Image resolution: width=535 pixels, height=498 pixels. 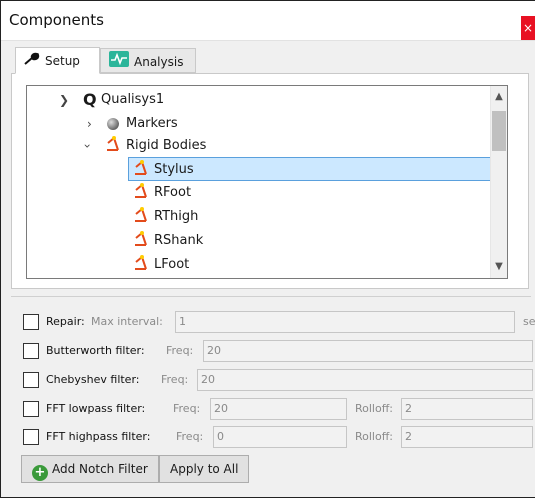 I want to click on tree-item-label: Stylus, so click(x=174, y=169).